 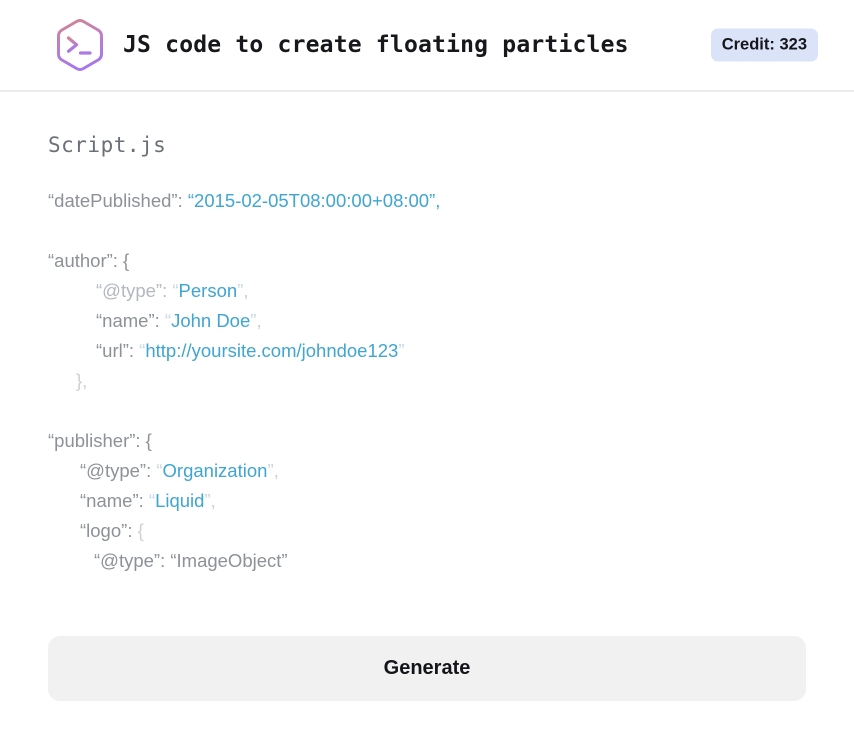 What do you see at coordinates (427, 291) in the screenshot?
I see `code-line: “@type”: “Person”,` at bounding box center [427, 291].